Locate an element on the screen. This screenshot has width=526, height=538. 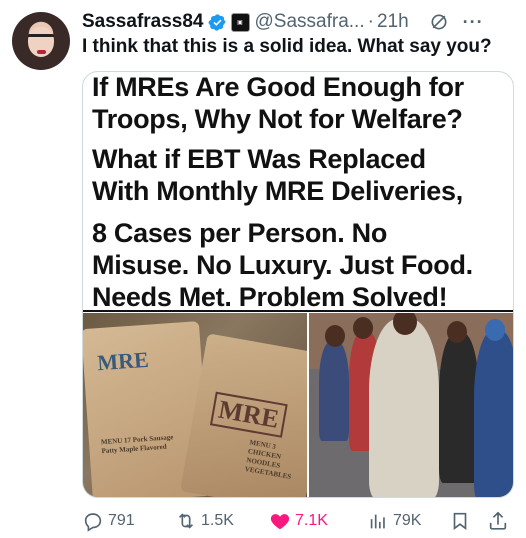
avatar is located at coordinates (41, 41).